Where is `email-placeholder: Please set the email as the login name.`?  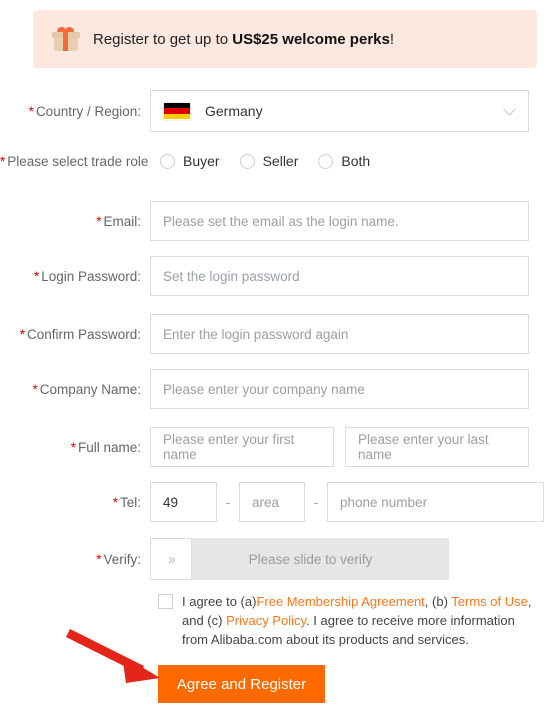 email-placeholder: Please set the email as the login name. is located at coordinates (281, 221).